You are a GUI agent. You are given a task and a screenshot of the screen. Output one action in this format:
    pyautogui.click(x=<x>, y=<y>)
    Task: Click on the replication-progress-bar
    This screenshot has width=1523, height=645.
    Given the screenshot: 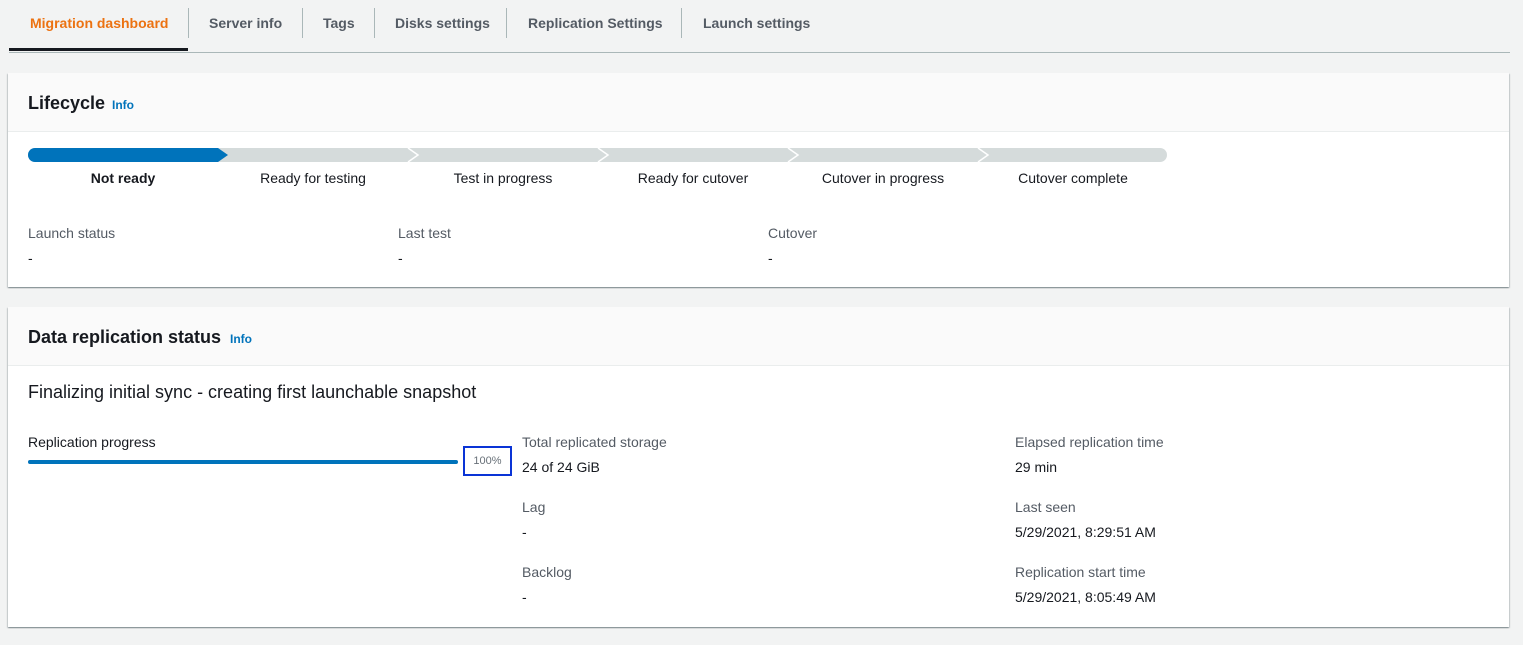 What is the action you would take?
    pyautogui.click(x=243, y=462)
    